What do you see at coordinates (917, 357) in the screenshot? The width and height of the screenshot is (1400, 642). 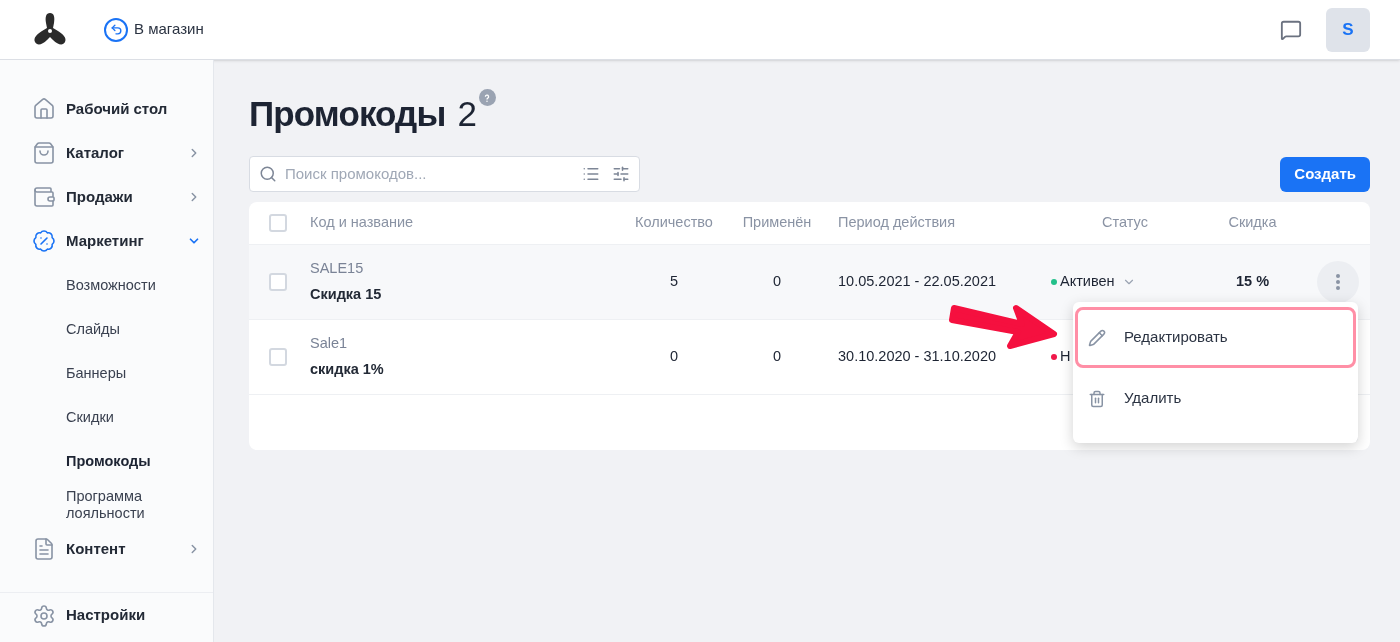 I see `table-cell-text: 30.10.2020 - 31.10.2020` at bounding box center [917, 357].